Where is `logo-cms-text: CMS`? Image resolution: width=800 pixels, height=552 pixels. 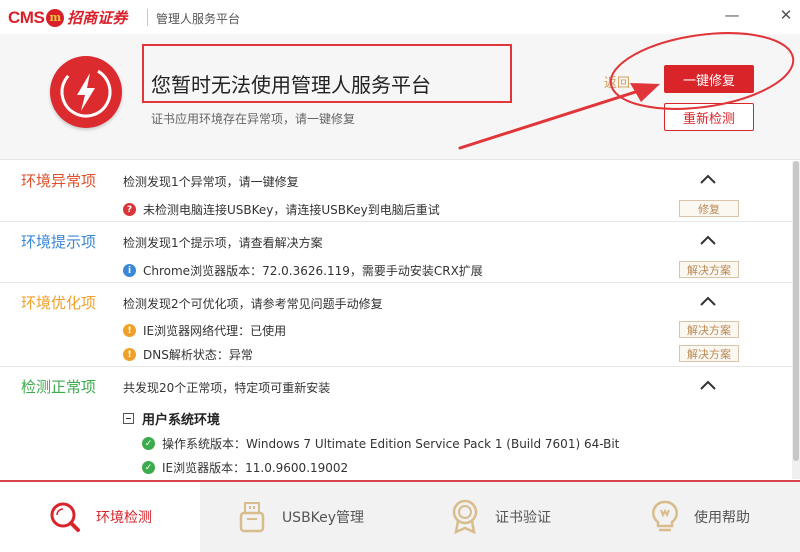
logo-cms-text: CMS is located at coordinates (26, 17).